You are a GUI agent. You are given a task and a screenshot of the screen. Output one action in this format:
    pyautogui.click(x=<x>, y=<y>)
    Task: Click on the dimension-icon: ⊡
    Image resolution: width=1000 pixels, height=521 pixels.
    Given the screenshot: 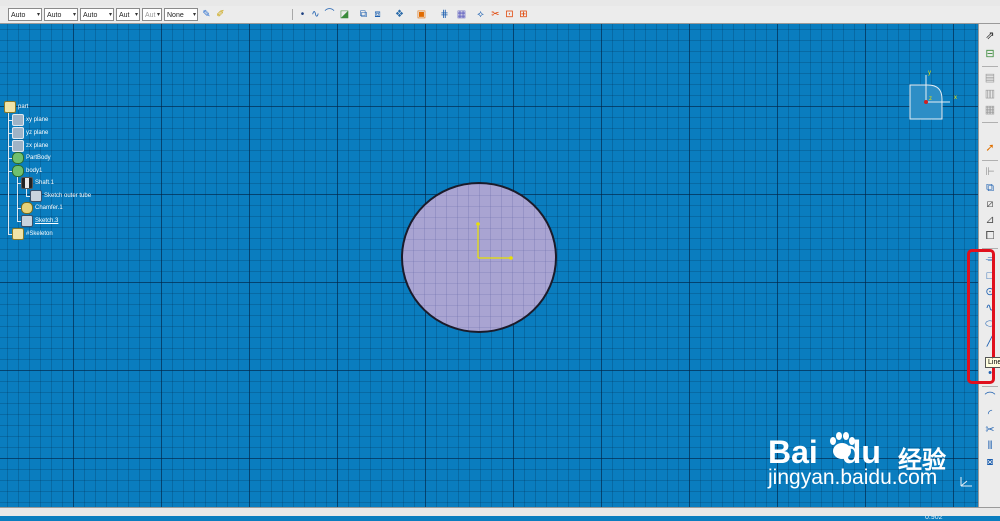 What is the action you would take?
    pyautogui.click(x=509, y=14)
    